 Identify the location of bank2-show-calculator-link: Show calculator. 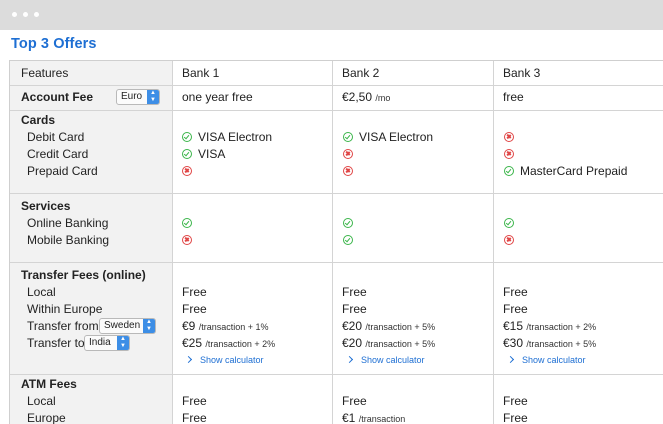
(385, 360).